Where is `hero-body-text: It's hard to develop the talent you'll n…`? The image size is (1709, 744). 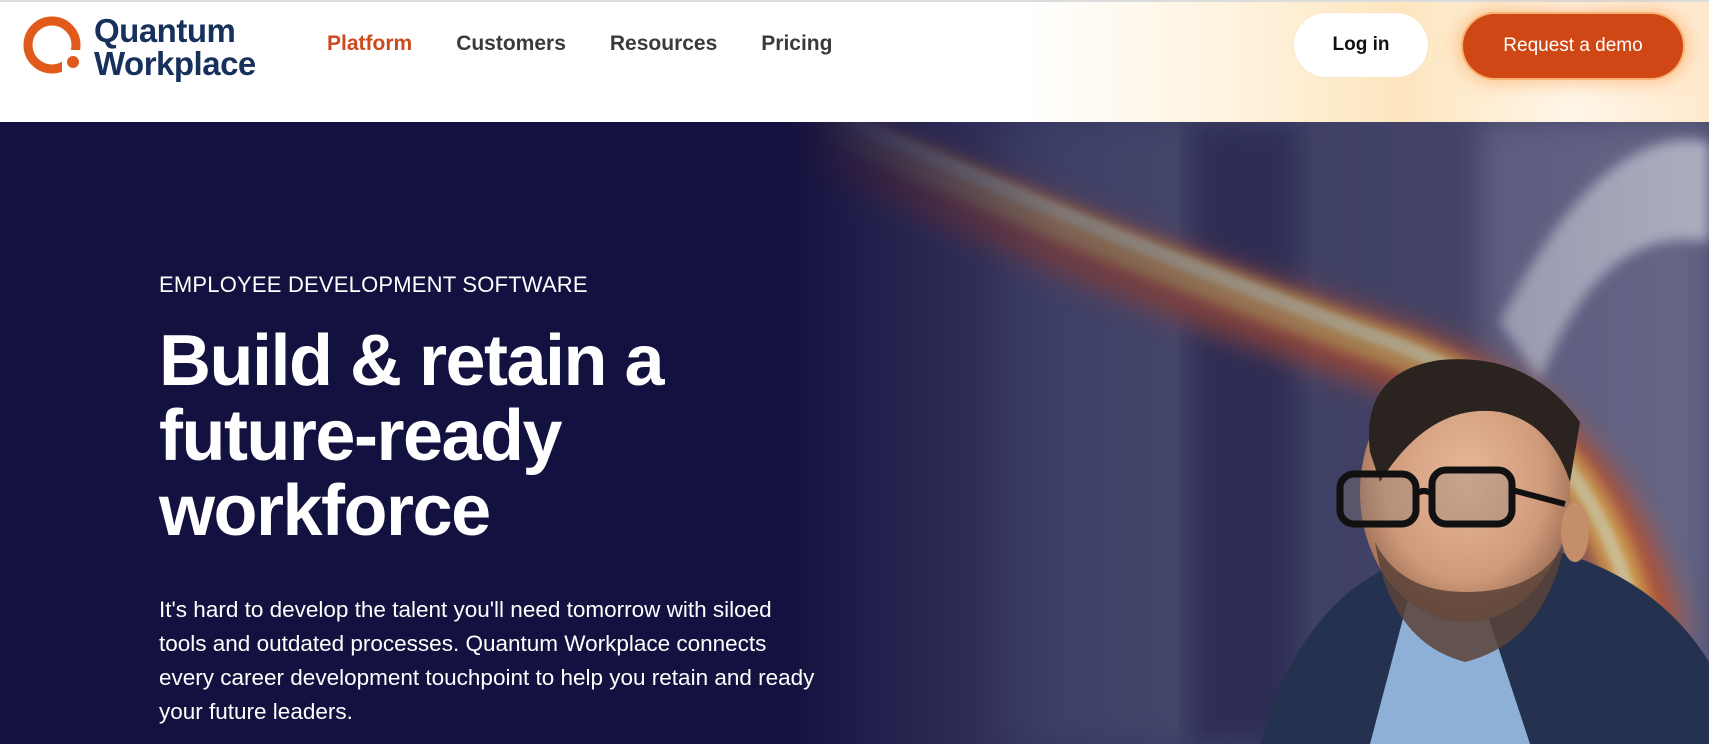 hero-body-text: It's hard to develop the talent you'll n… is located at coordinates (487, 660).